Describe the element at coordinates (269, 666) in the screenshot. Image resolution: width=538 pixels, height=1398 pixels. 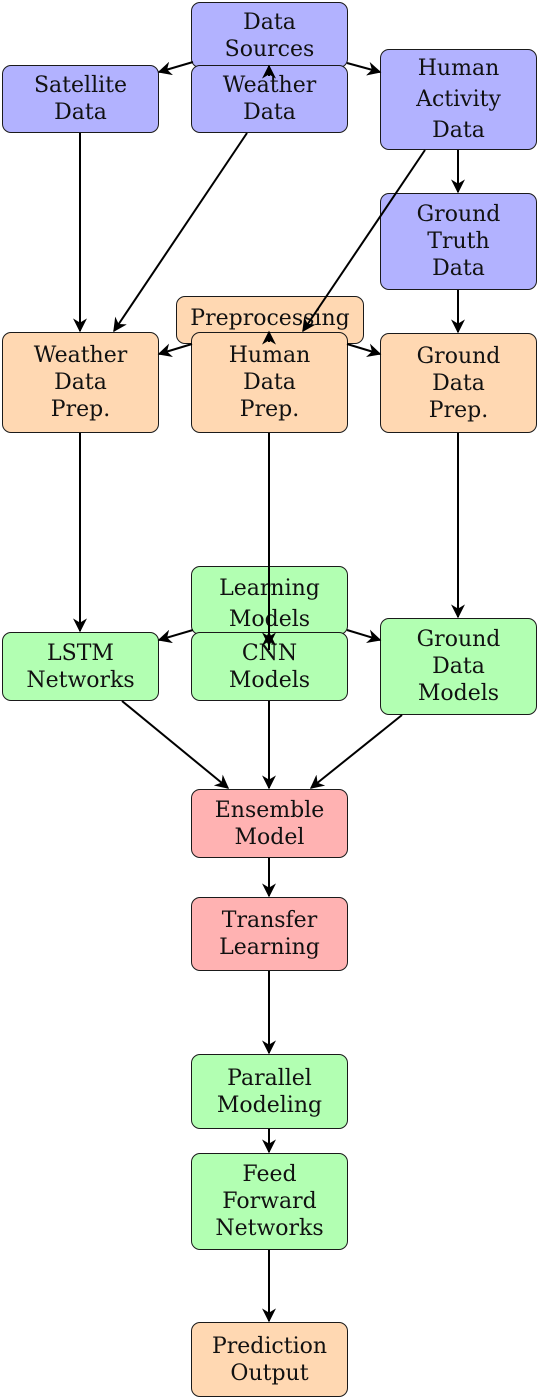
I see `node-cnn-models: CNN Models` at that location.